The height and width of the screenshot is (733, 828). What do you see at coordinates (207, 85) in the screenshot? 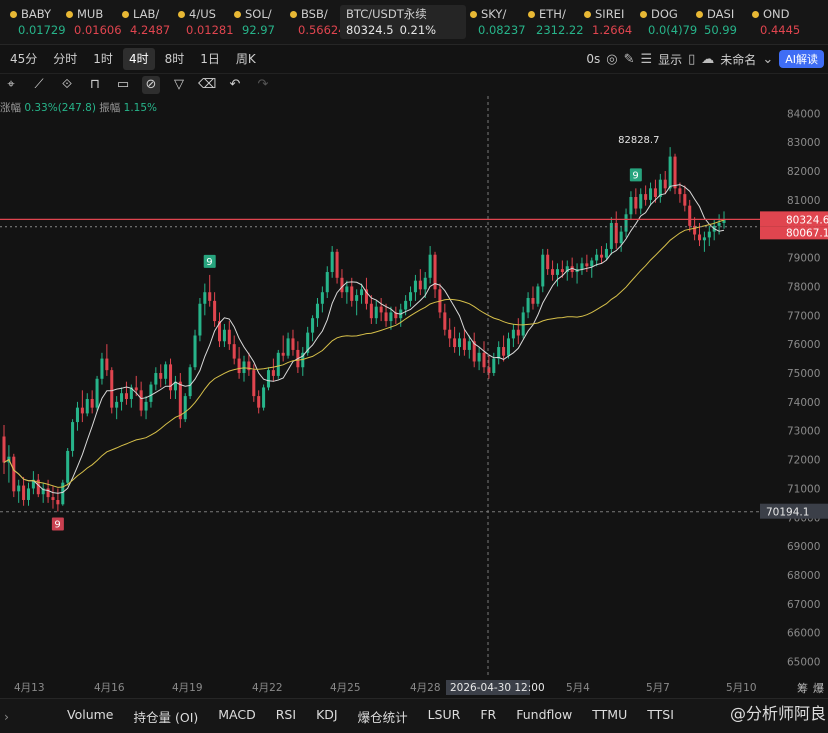
I see `trash-icon: ⌫` at bounding box center [207, 85].